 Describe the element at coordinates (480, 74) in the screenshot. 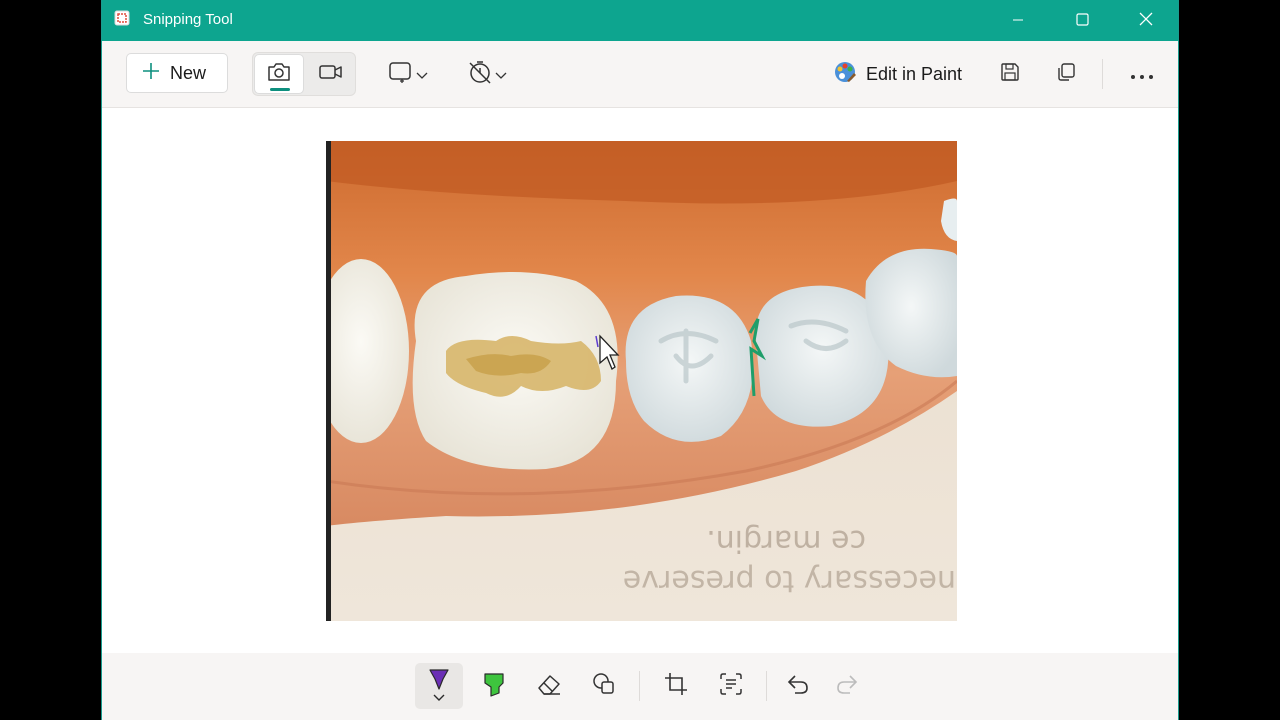

I see `timer-off-icon` at that location.